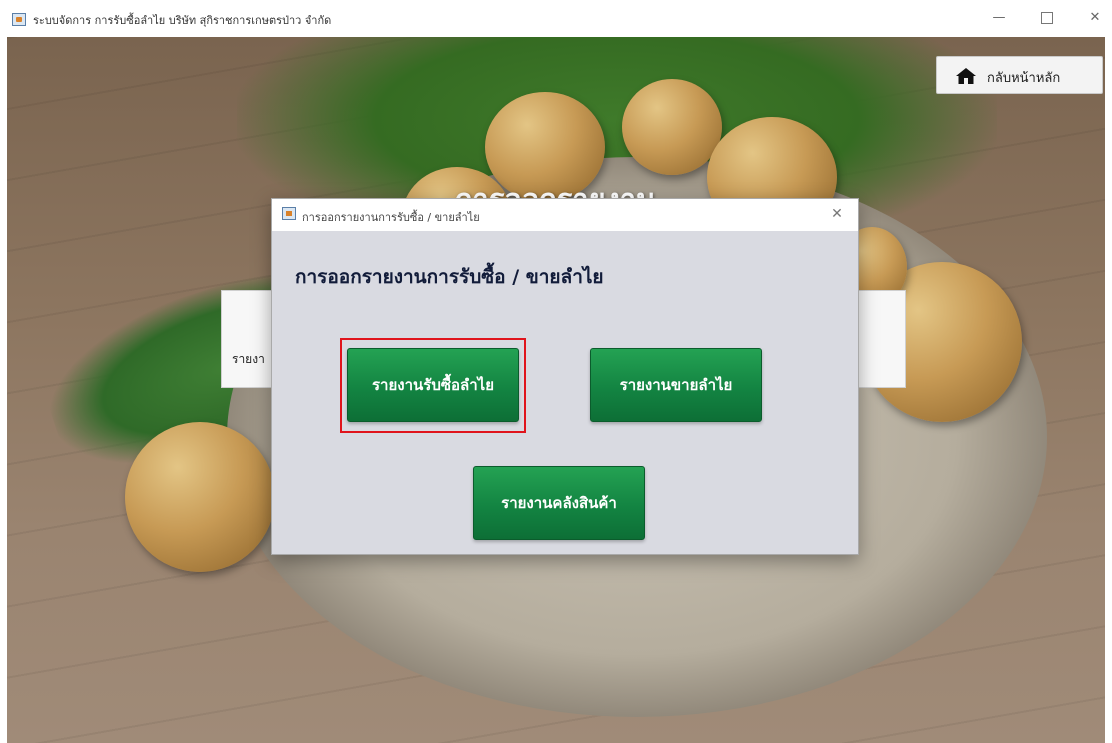  What do you see at coordinates (391, 217) in the screenshot?
I see `dialog-title: การออกรายงานการรับซื้อ / ขายลำไย` at bounding box center [391, 217].